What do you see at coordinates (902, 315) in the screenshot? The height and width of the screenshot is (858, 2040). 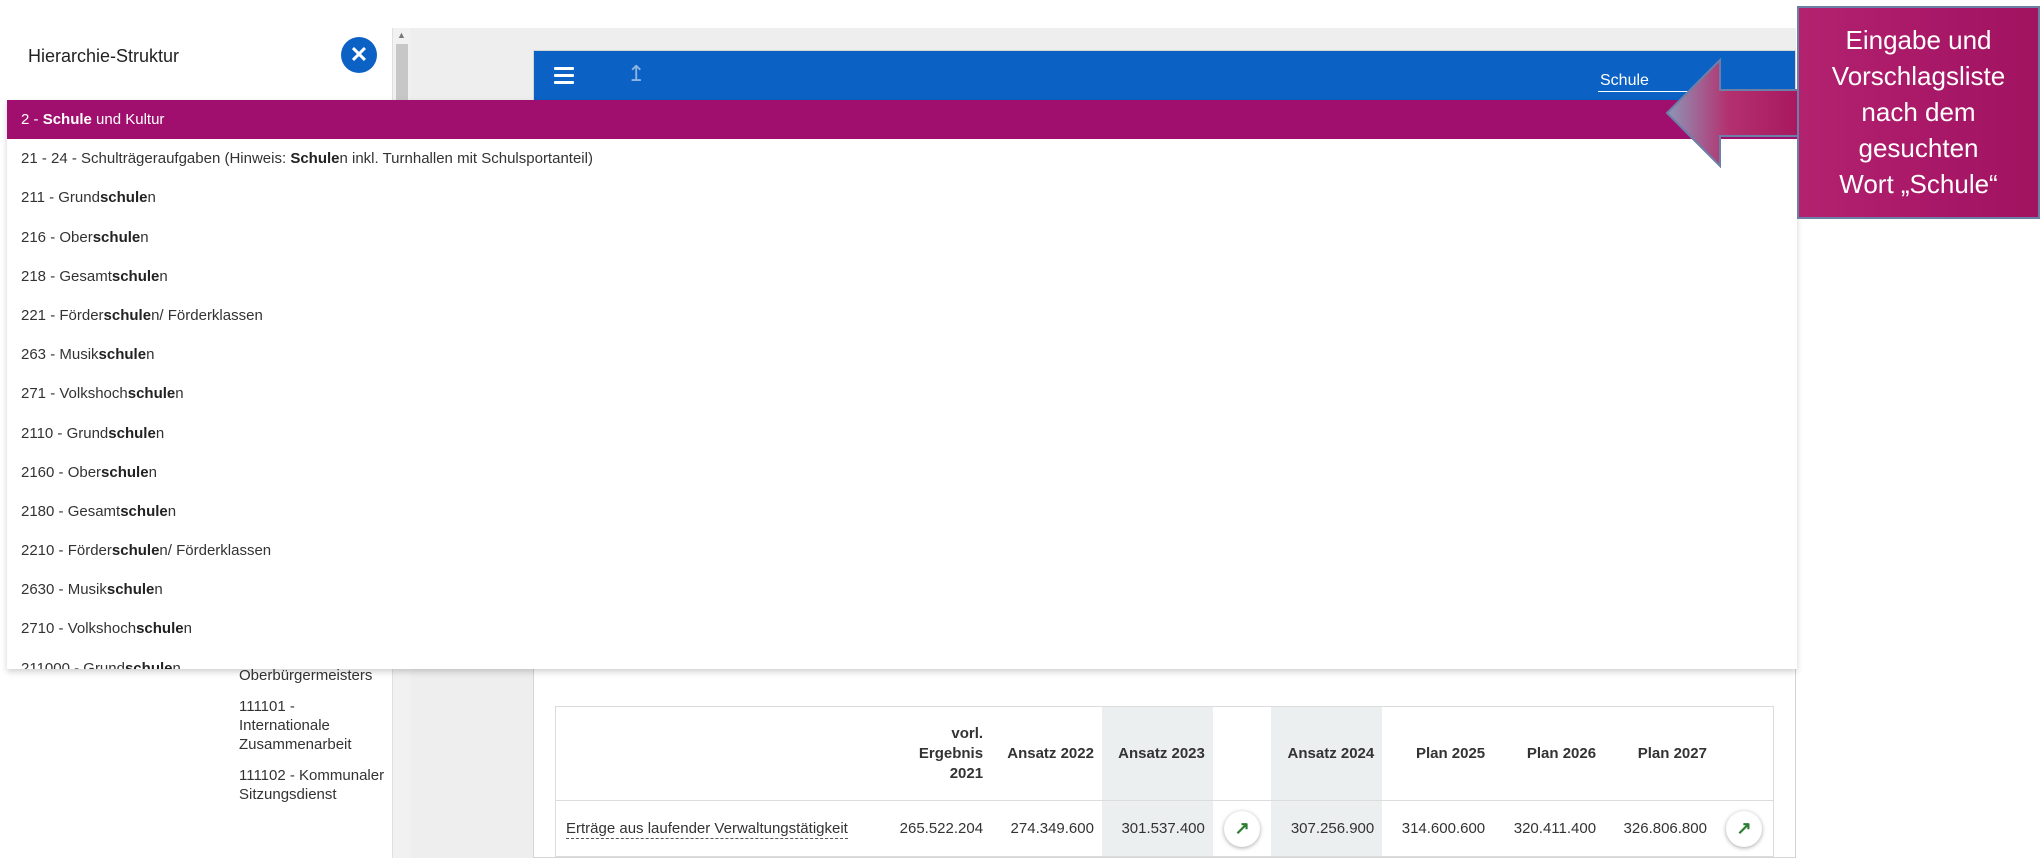 I see `suggestion-item: 221 - Förderschulen/ Förderklassen` at bounding box center [902, 315].